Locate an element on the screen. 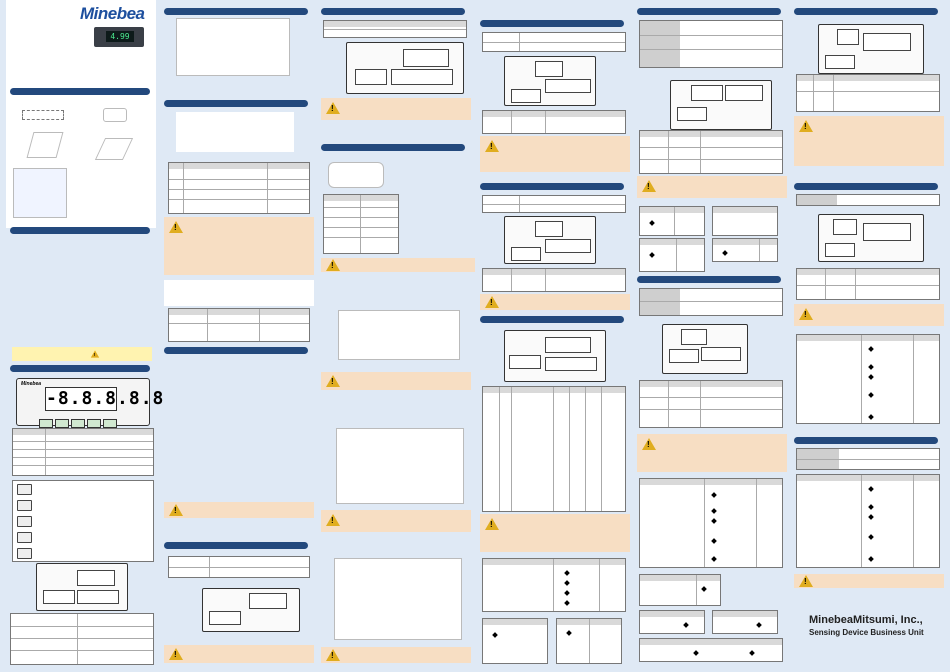  cable-spec-table is located at coordinates (239, 325).